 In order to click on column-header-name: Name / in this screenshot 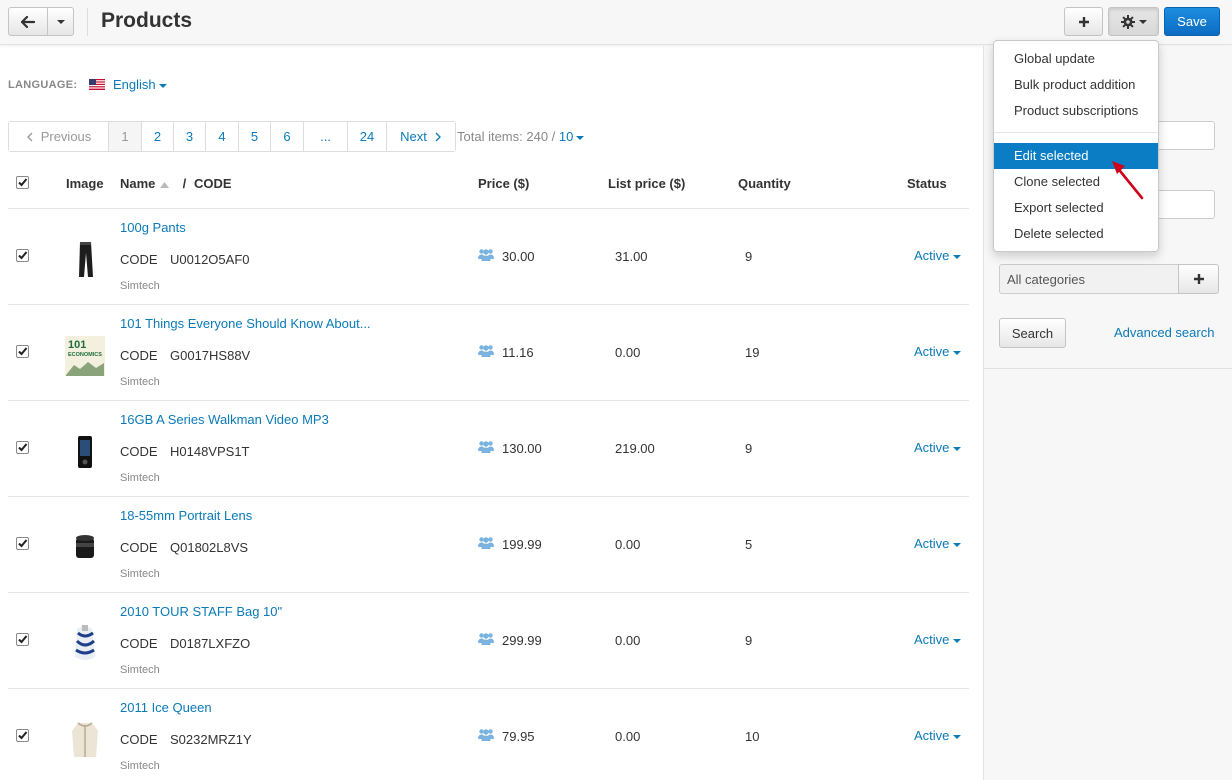, I will do `click(153, 183)`.